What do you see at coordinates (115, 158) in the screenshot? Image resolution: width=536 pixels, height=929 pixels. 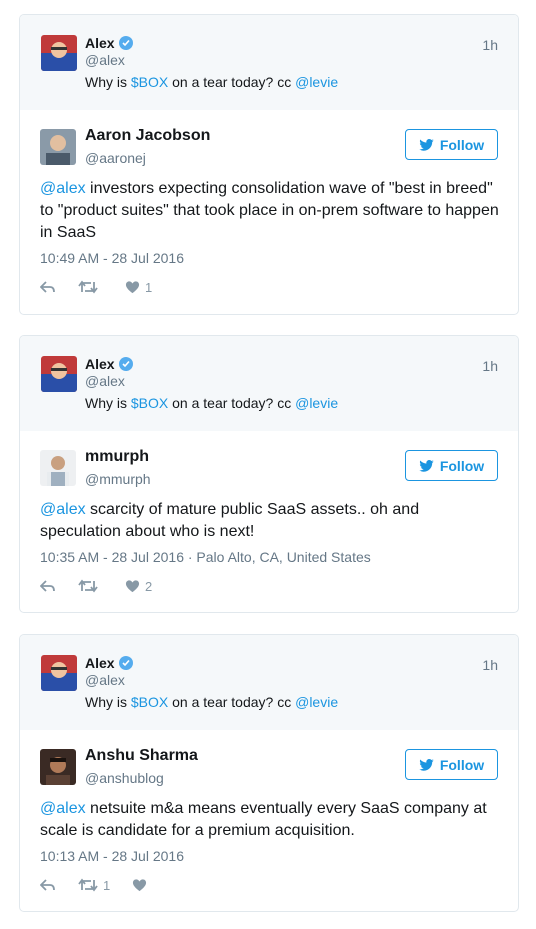 I see `reply-author-handle: @aaronej` at bounding box center [115, 158].